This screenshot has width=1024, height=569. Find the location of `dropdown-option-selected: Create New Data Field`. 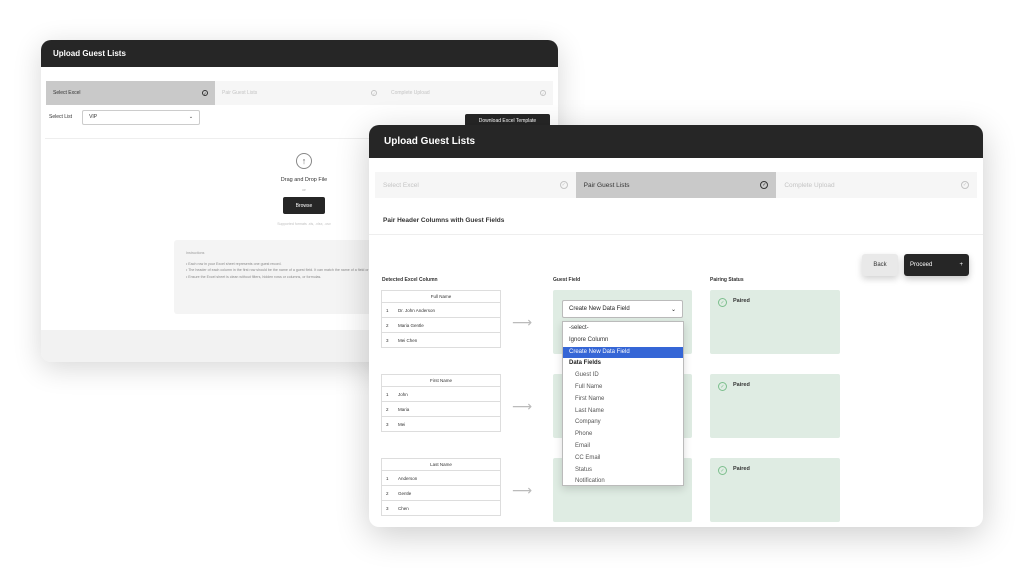

dropdown-option-selected: Create New Data Field is located at coordinates (623, 352).